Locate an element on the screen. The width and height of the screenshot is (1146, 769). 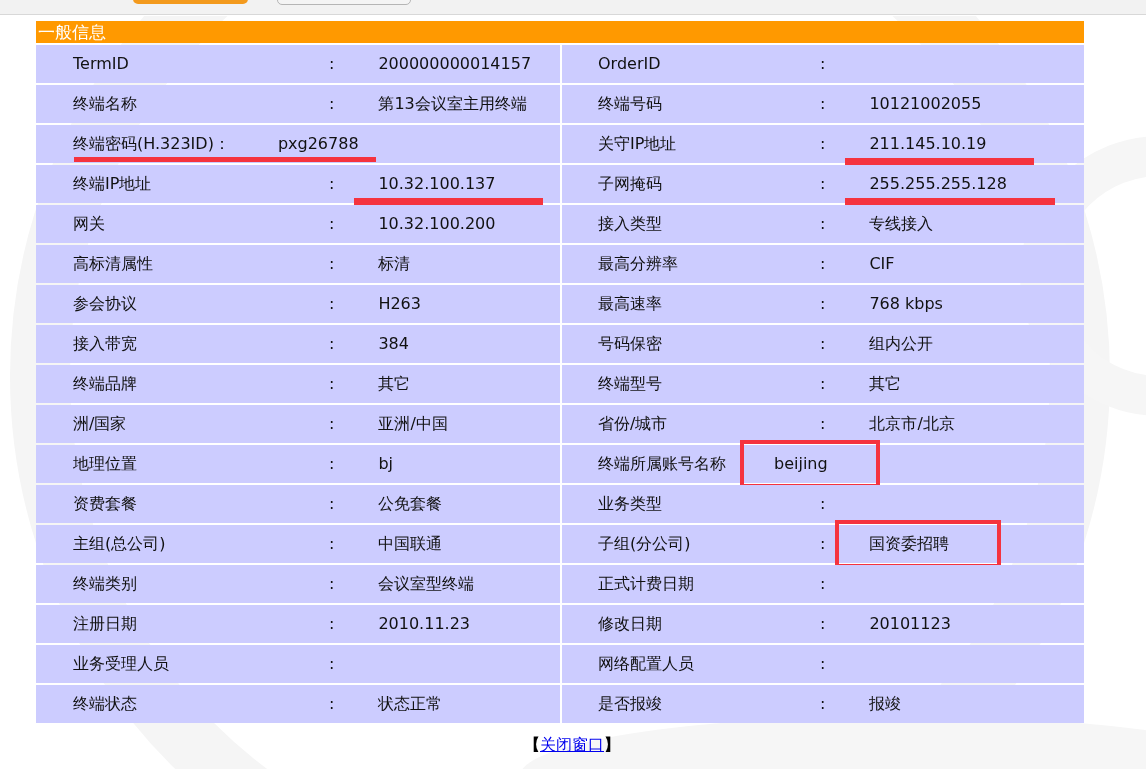
field-value: 亚洲/中国 is located at coordinates (413, 424).